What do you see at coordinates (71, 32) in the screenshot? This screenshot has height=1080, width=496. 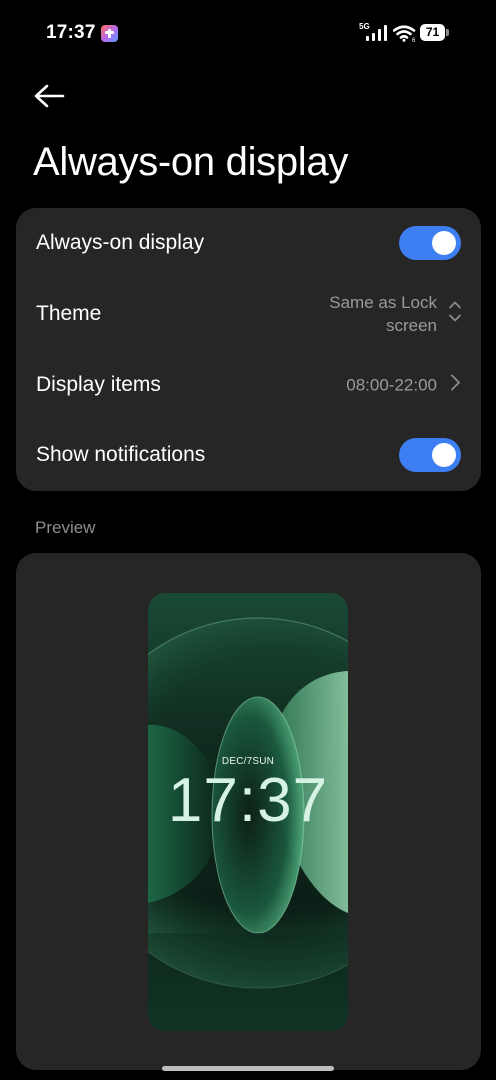 I see `status-time: 17:37` at bounding box center [71, 32].